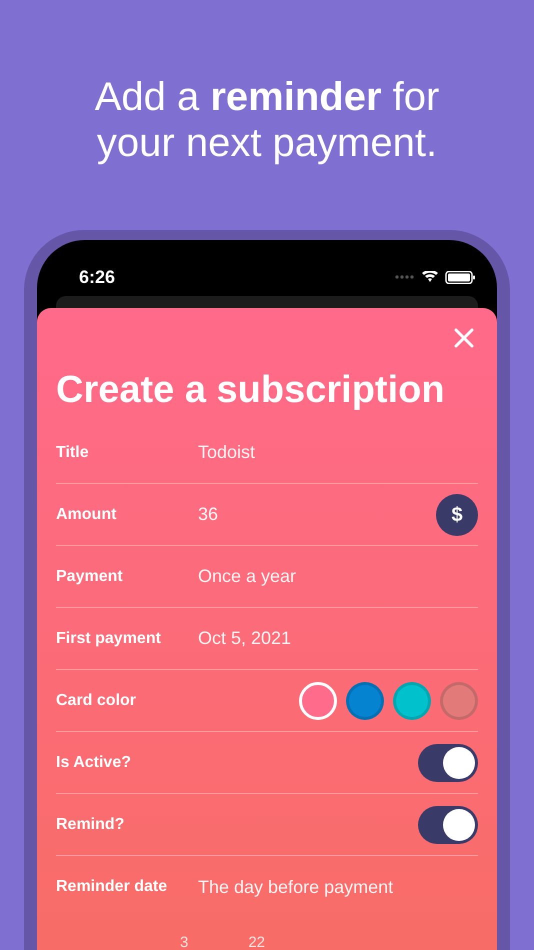 The image size is (534, 950). What do you see at coordinates (94, 762) in the screenshot?
I see `field-label: Is Active?` at bounding box center [94, 762].